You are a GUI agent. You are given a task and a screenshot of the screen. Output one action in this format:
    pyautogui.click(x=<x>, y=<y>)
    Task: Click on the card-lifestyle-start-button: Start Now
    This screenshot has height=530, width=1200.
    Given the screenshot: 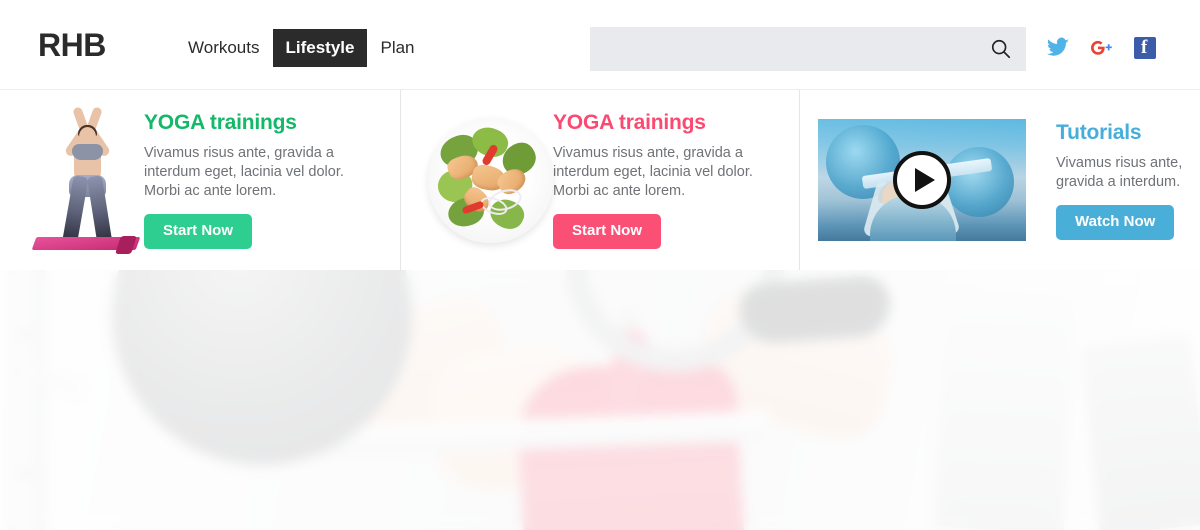 What is the action you would take?
    pyautogui.click(x=607, y=231)
    